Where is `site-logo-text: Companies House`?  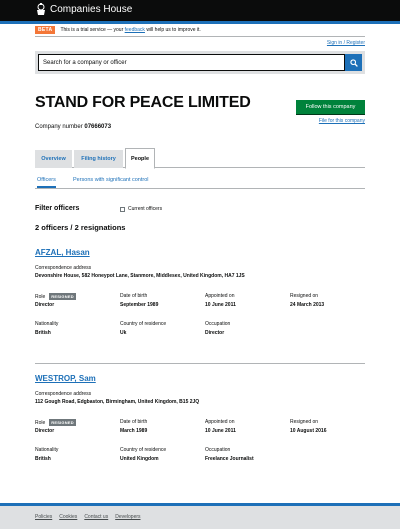
site-logo-text: Companies House is located at coordinates (91, 10).